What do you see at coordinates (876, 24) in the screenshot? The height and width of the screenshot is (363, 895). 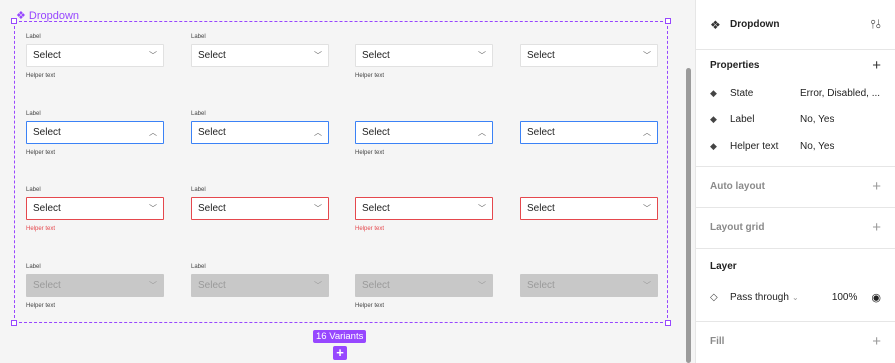 I see `adjust-icon: ⫯⫰` at bounding box center [876, 24].